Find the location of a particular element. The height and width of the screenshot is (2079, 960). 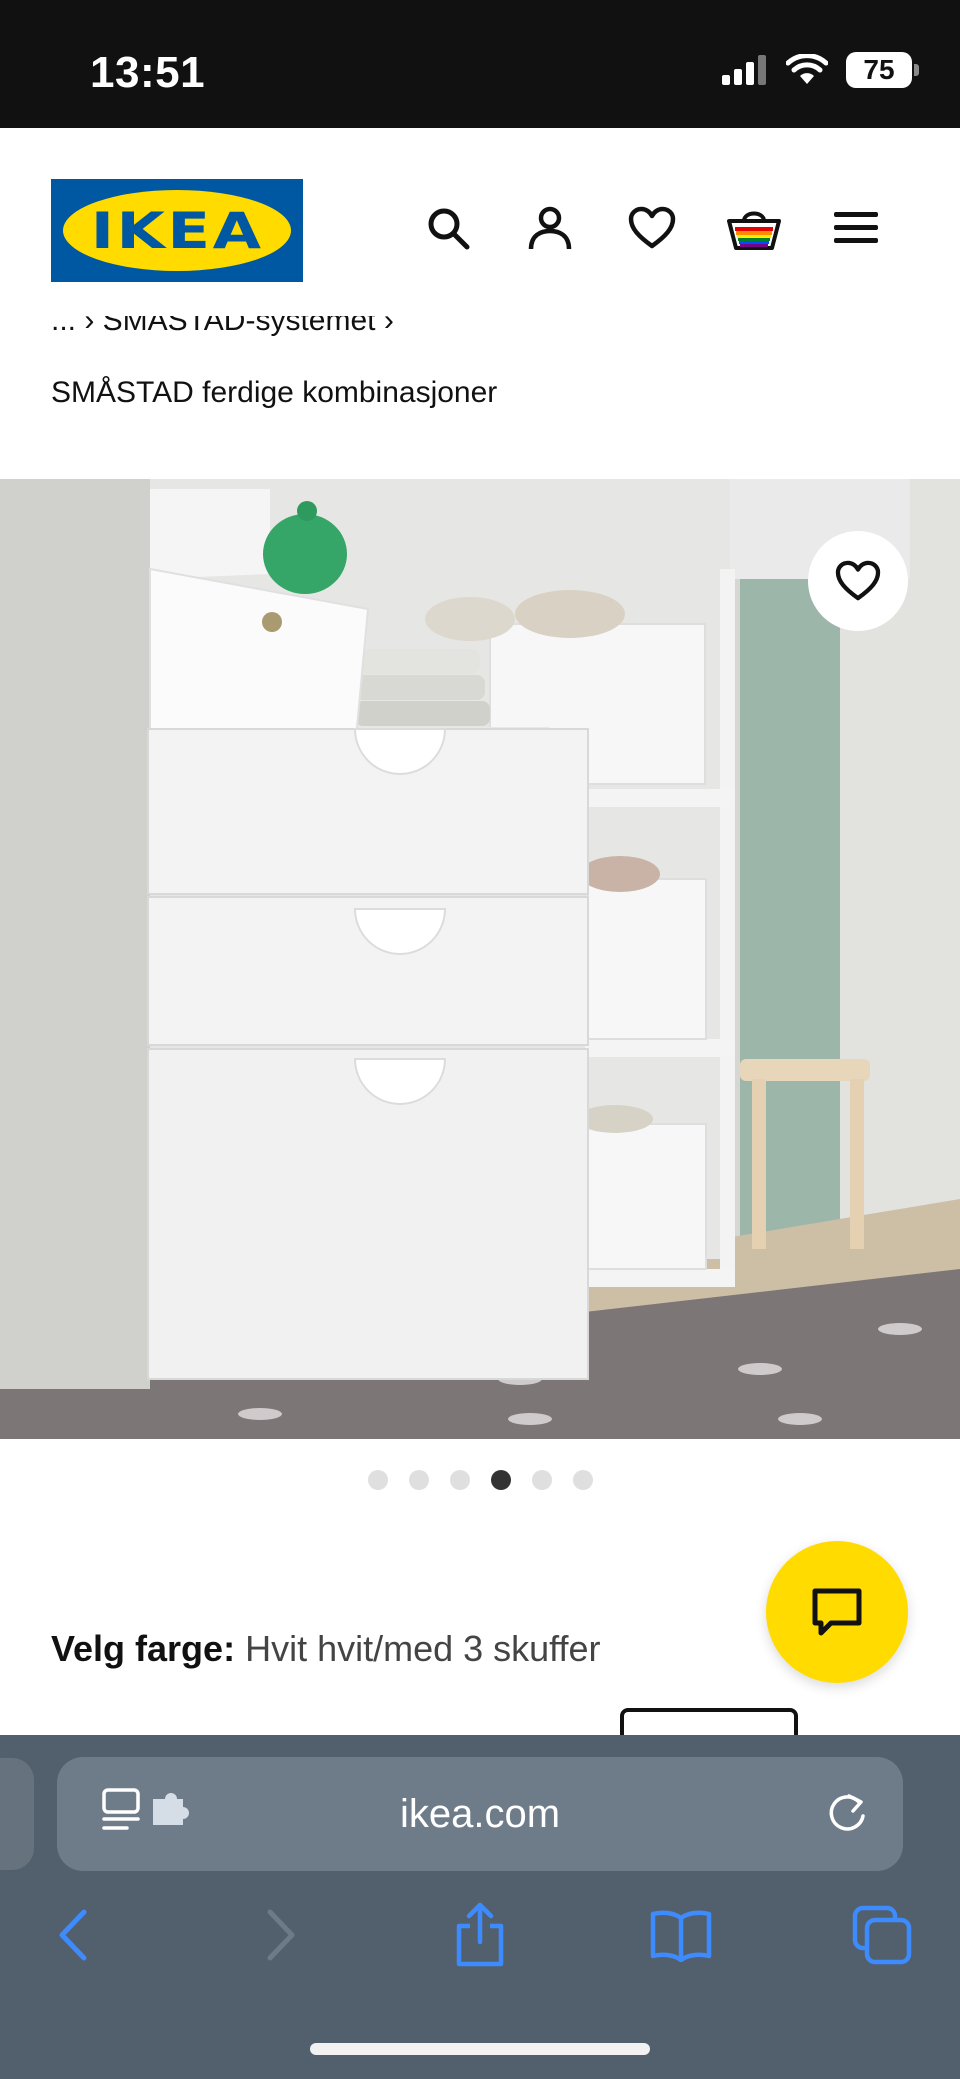

menu-icon is located at coordinates (856, 227).